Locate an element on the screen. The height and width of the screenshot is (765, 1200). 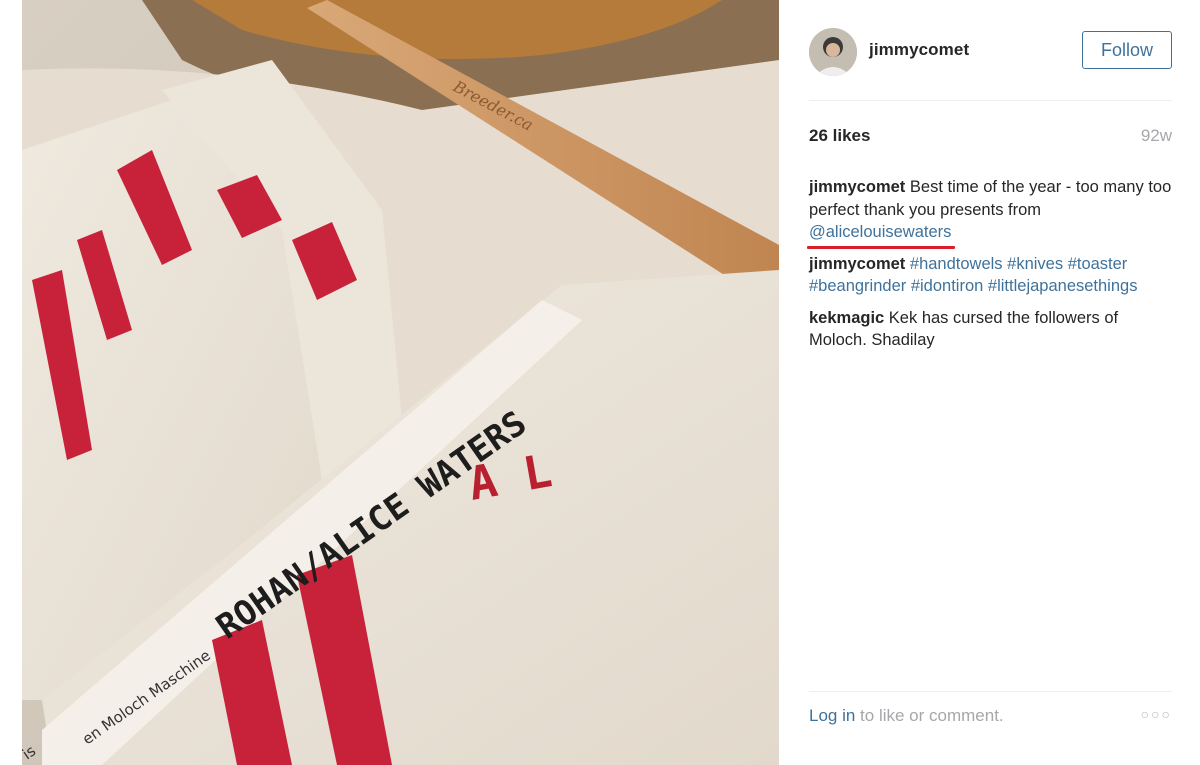
avatar-image is located at coordinates (833, 52).